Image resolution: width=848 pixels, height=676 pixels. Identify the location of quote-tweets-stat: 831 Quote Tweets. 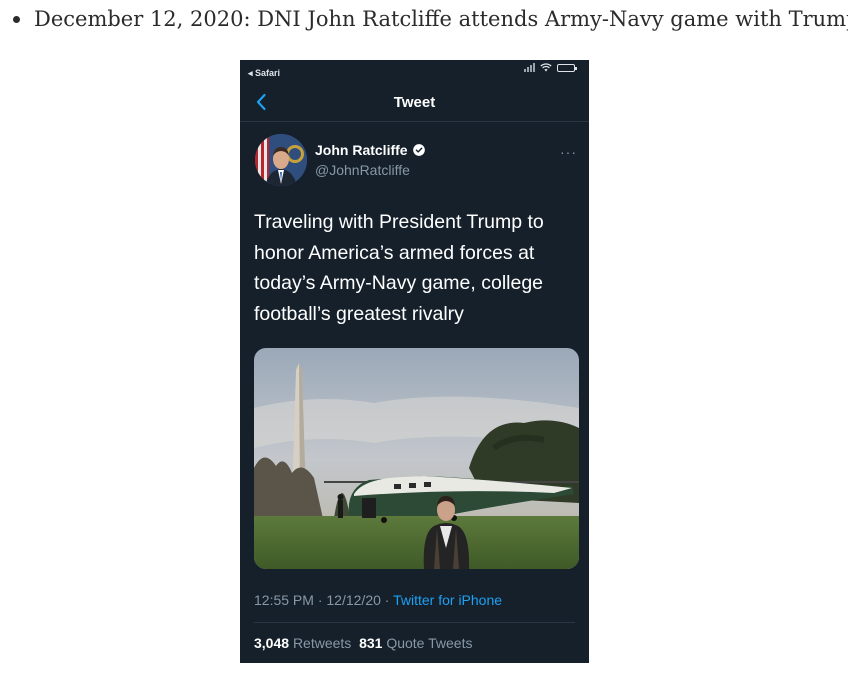
(415, 643).